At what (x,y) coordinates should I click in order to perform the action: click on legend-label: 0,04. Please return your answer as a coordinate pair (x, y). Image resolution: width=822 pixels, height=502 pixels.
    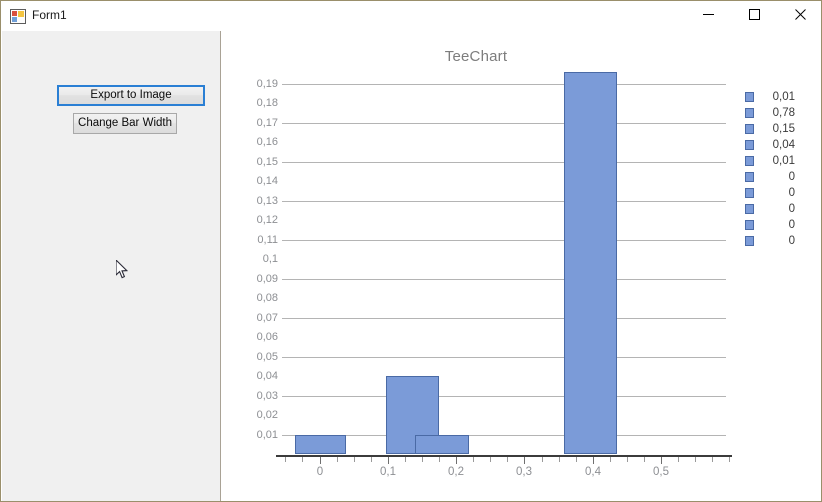
    Looking at the image, I should click on (783, 145).